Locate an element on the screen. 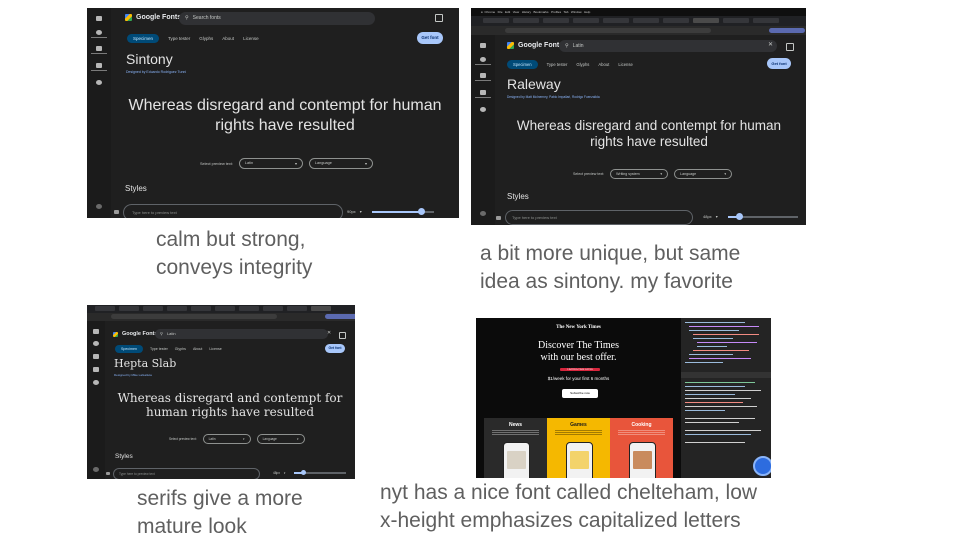 The width and height of the screenshot is (960, 541). menu-item: Bookmarks is located at coordinates (541, 12).